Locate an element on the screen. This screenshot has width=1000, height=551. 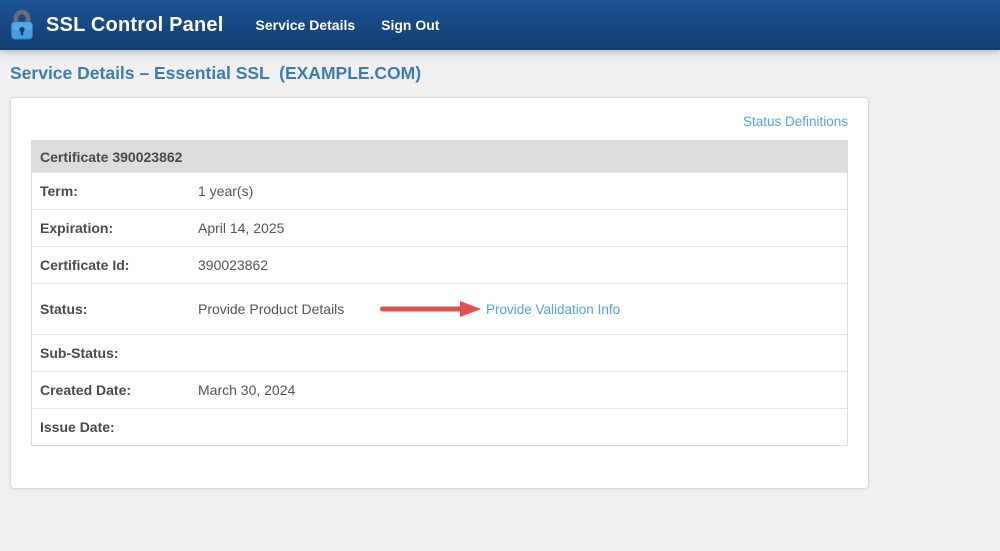
lock-icon is located at coordinates (22, 25).